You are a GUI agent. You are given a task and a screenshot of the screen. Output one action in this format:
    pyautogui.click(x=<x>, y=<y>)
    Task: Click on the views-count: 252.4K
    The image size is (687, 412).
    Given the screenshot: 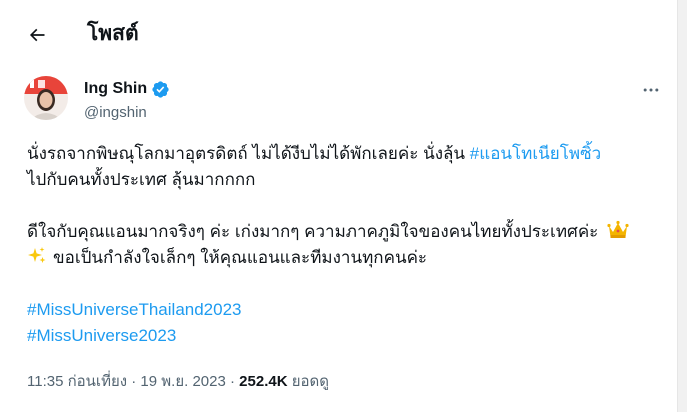 What is the action you would take?
    pyautogui.click(x=263, y=381)
    